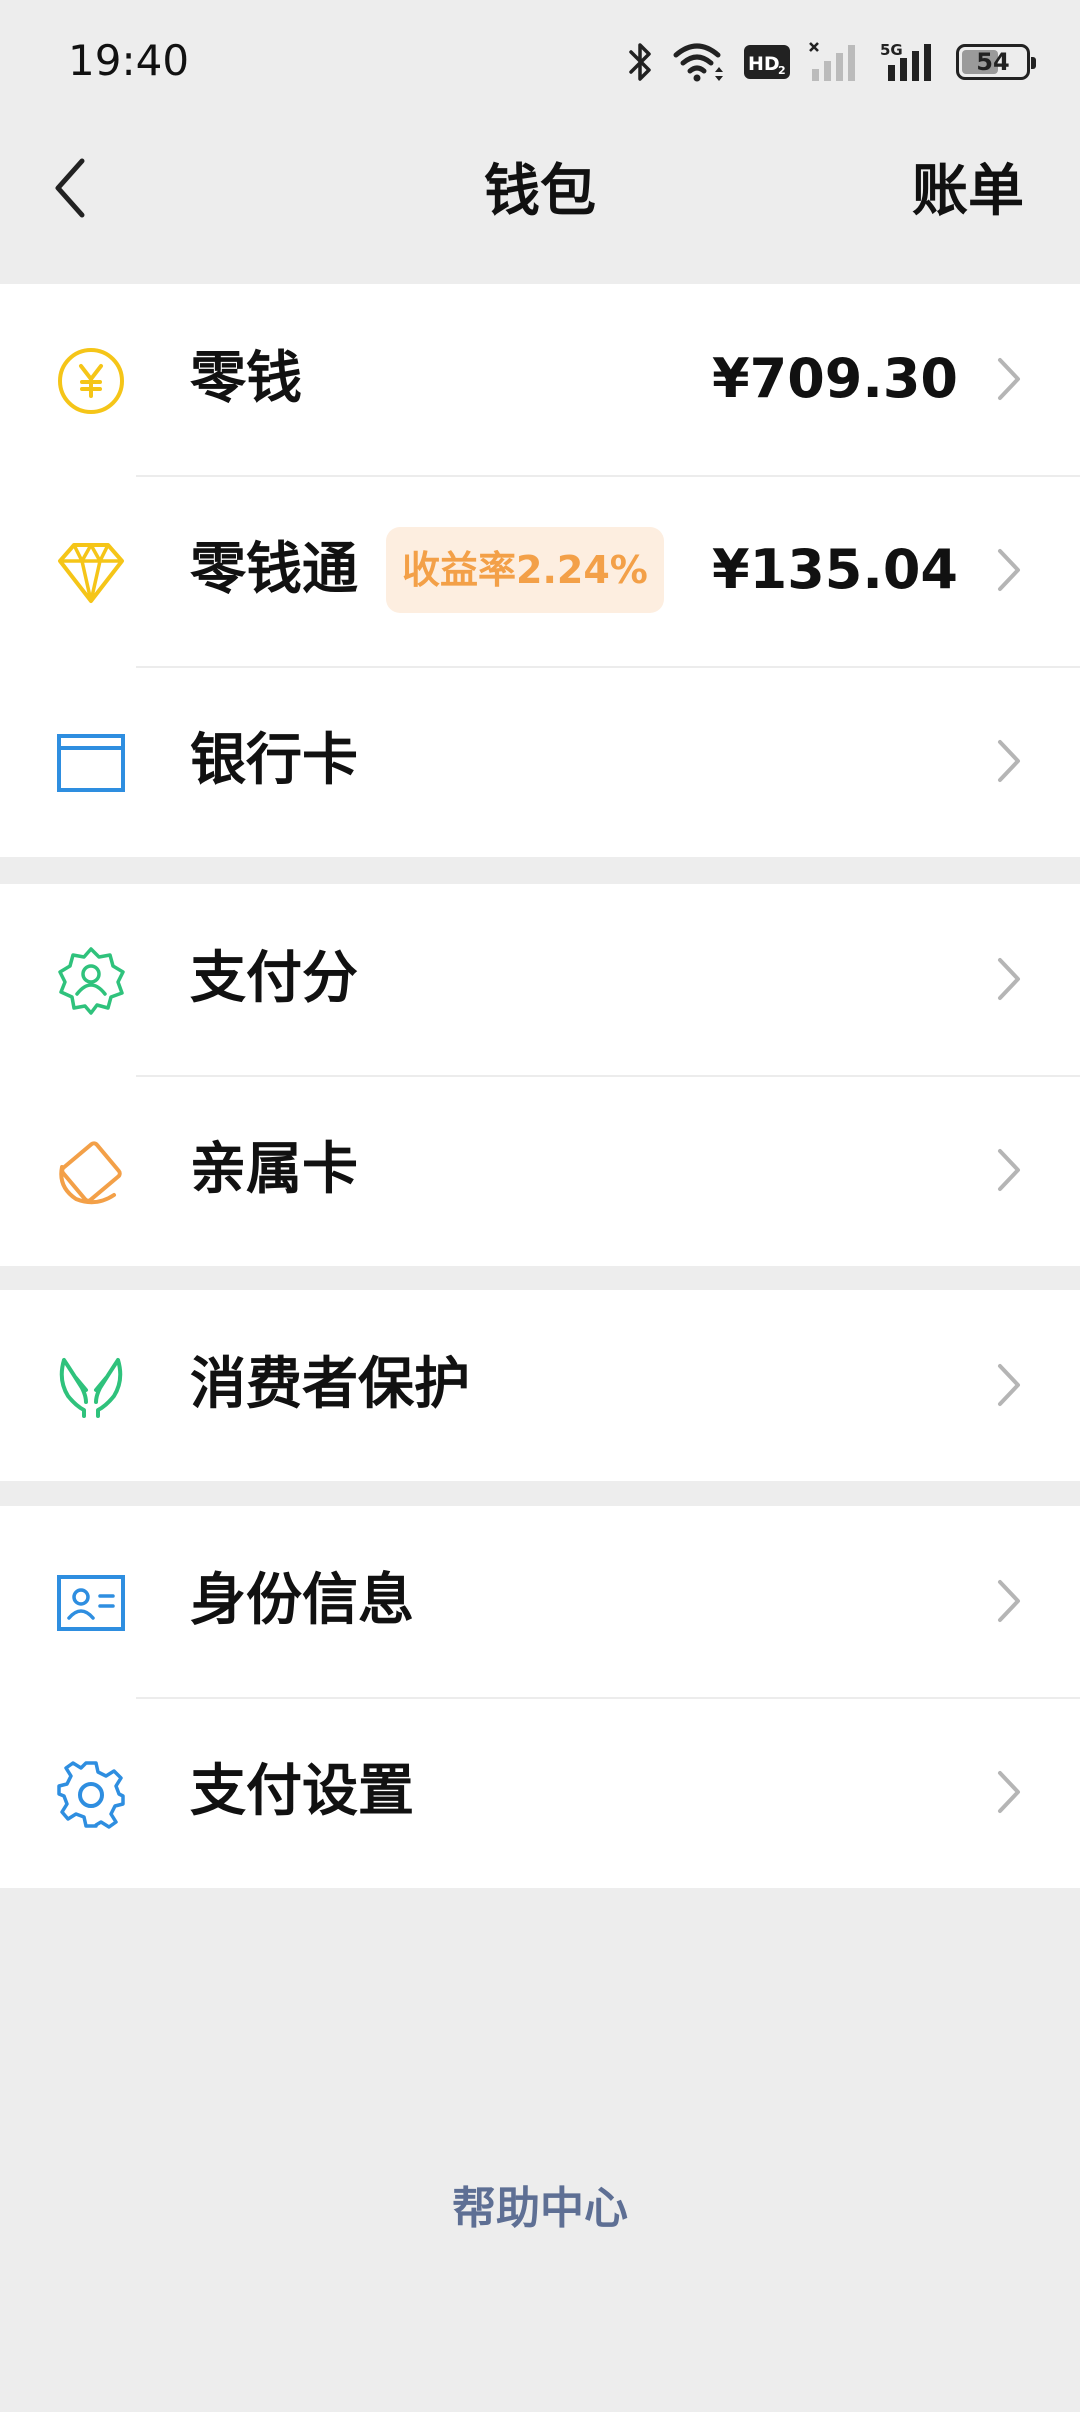 The image size is (1080, 2412). Describe the element at coordinates (91, 381) in the screenshot. I see `yuan-coin-icon` at that location.